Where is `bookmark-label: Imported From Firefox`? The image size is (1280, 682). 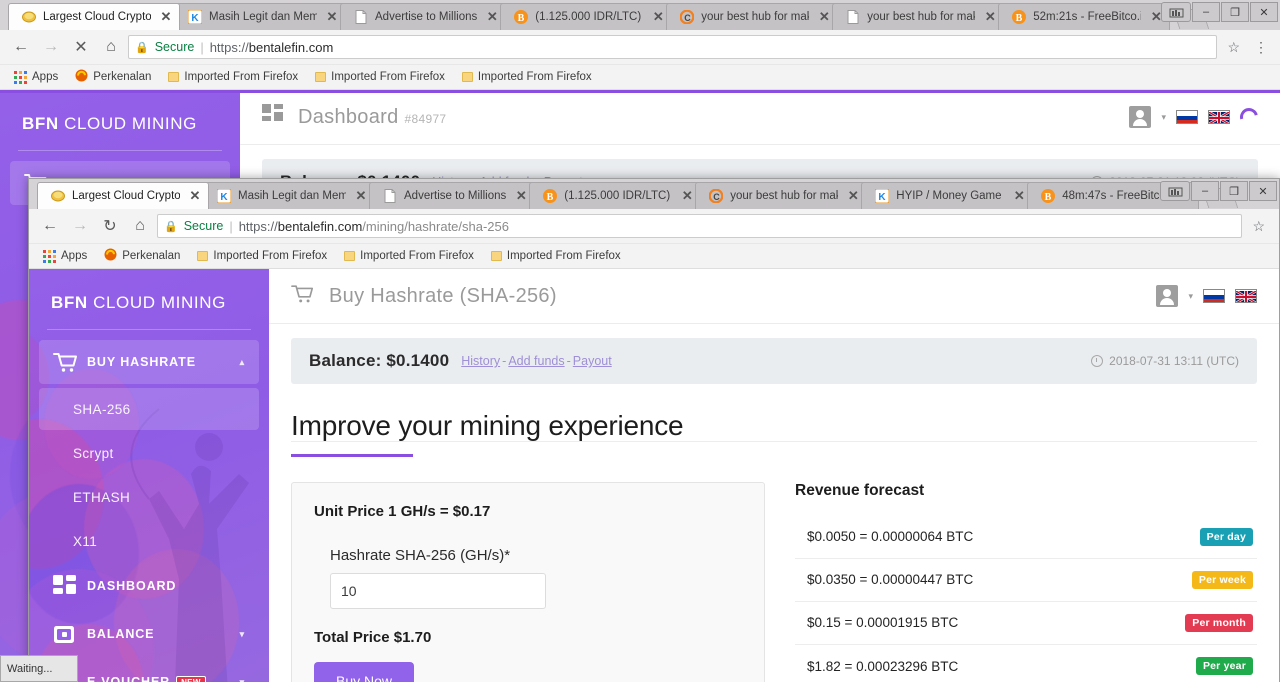 bookmark-label: Imported From Firefox is located at coordinates (563, 256).